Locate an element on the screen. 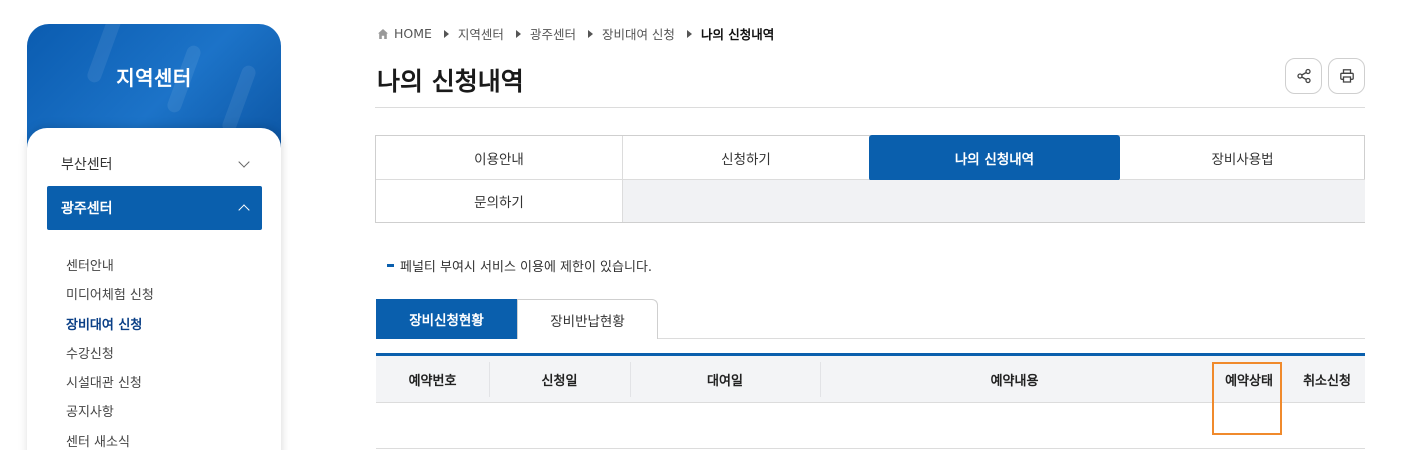 This screenshot has width=1405, height=450. breadcrumb-home: HOME is located at coordinates (413, 33).